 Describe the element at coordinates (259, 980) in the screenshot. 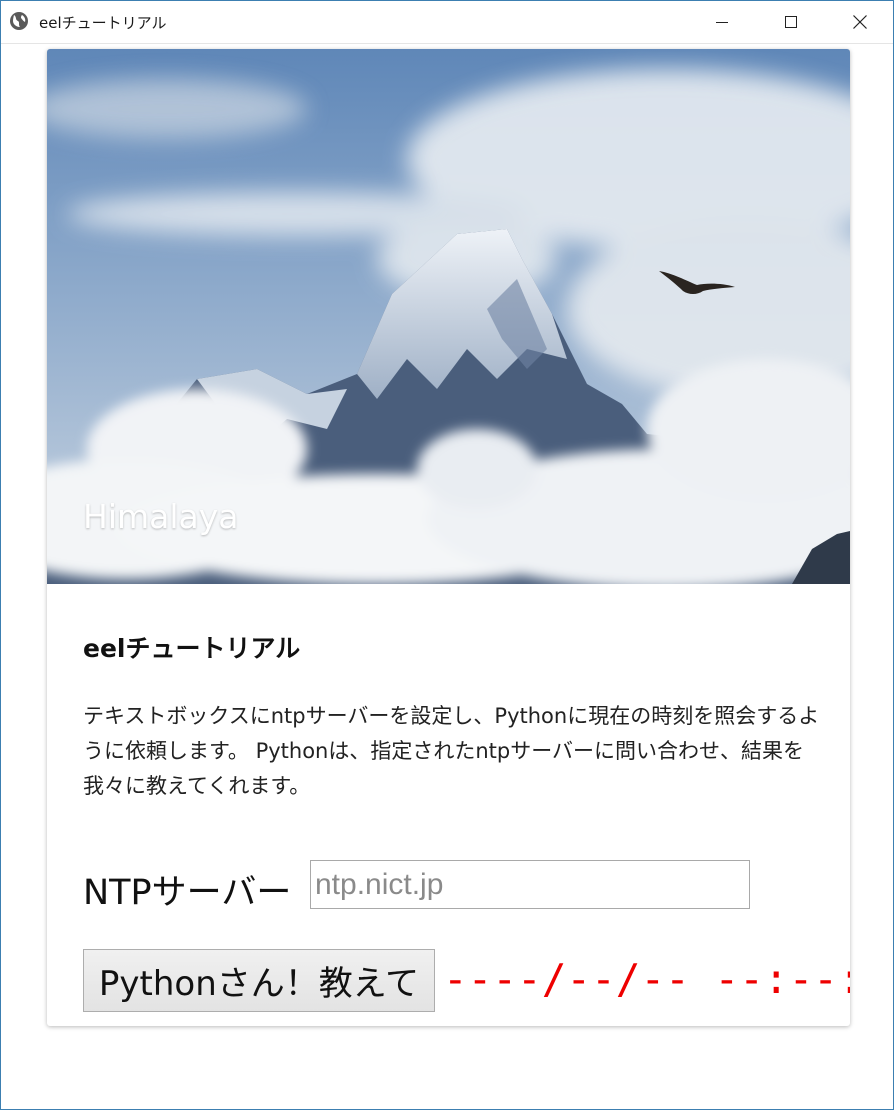

I see `ask-python-button: Pythonさん！教えて` at that location.